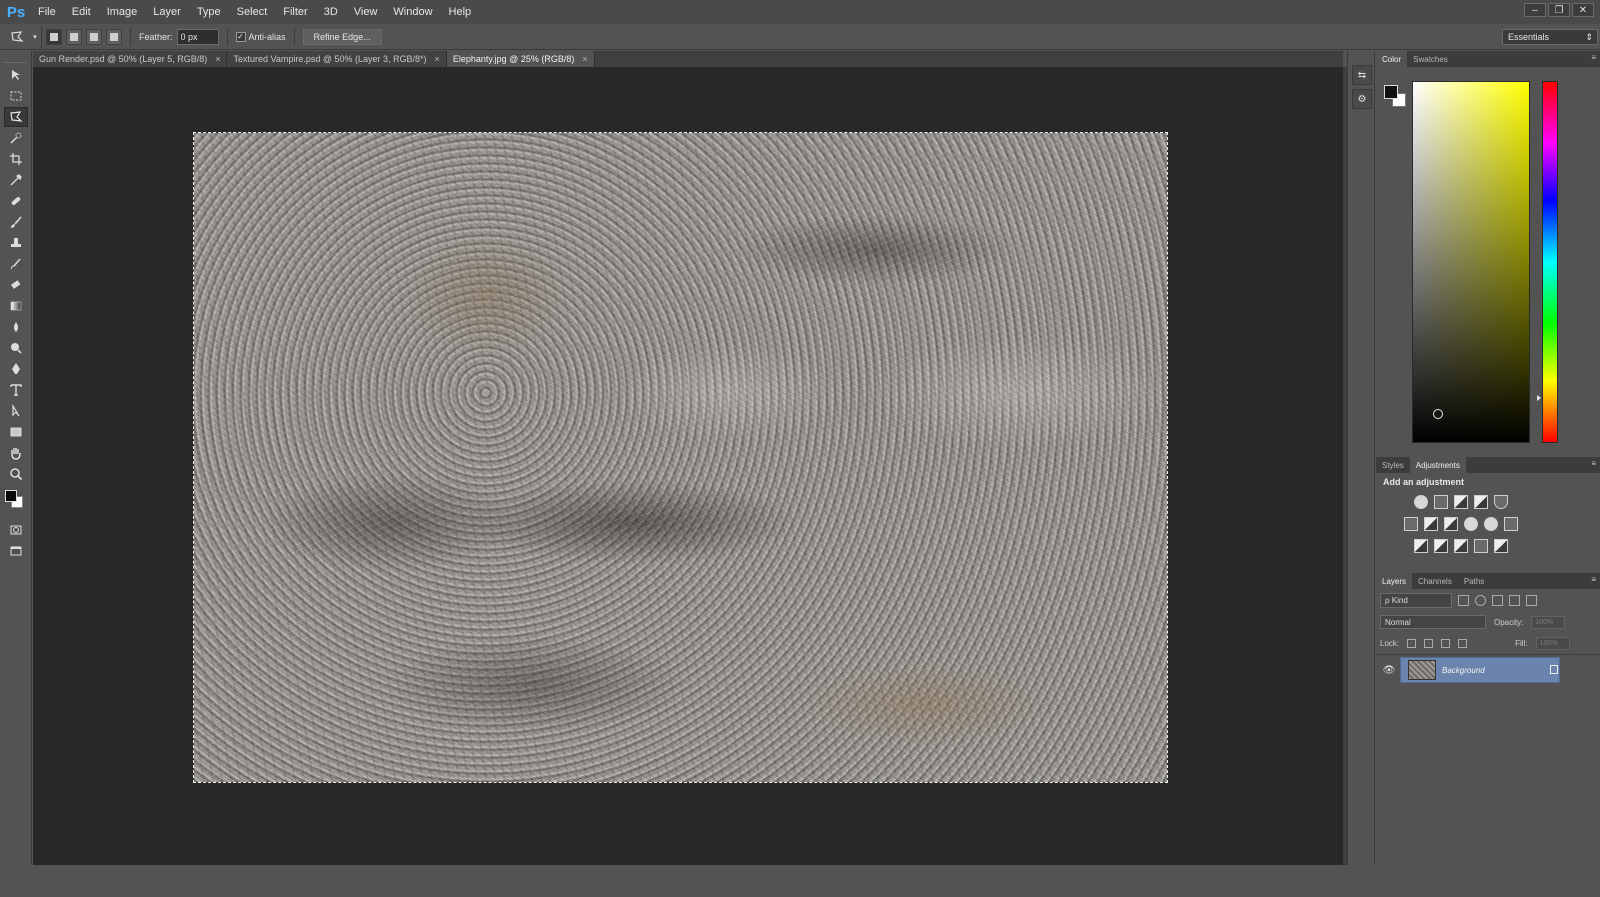  What do you see at coordinates (74, 36) in the screenshot?
I see `add-selection-button` at bounding box center [74, 36].